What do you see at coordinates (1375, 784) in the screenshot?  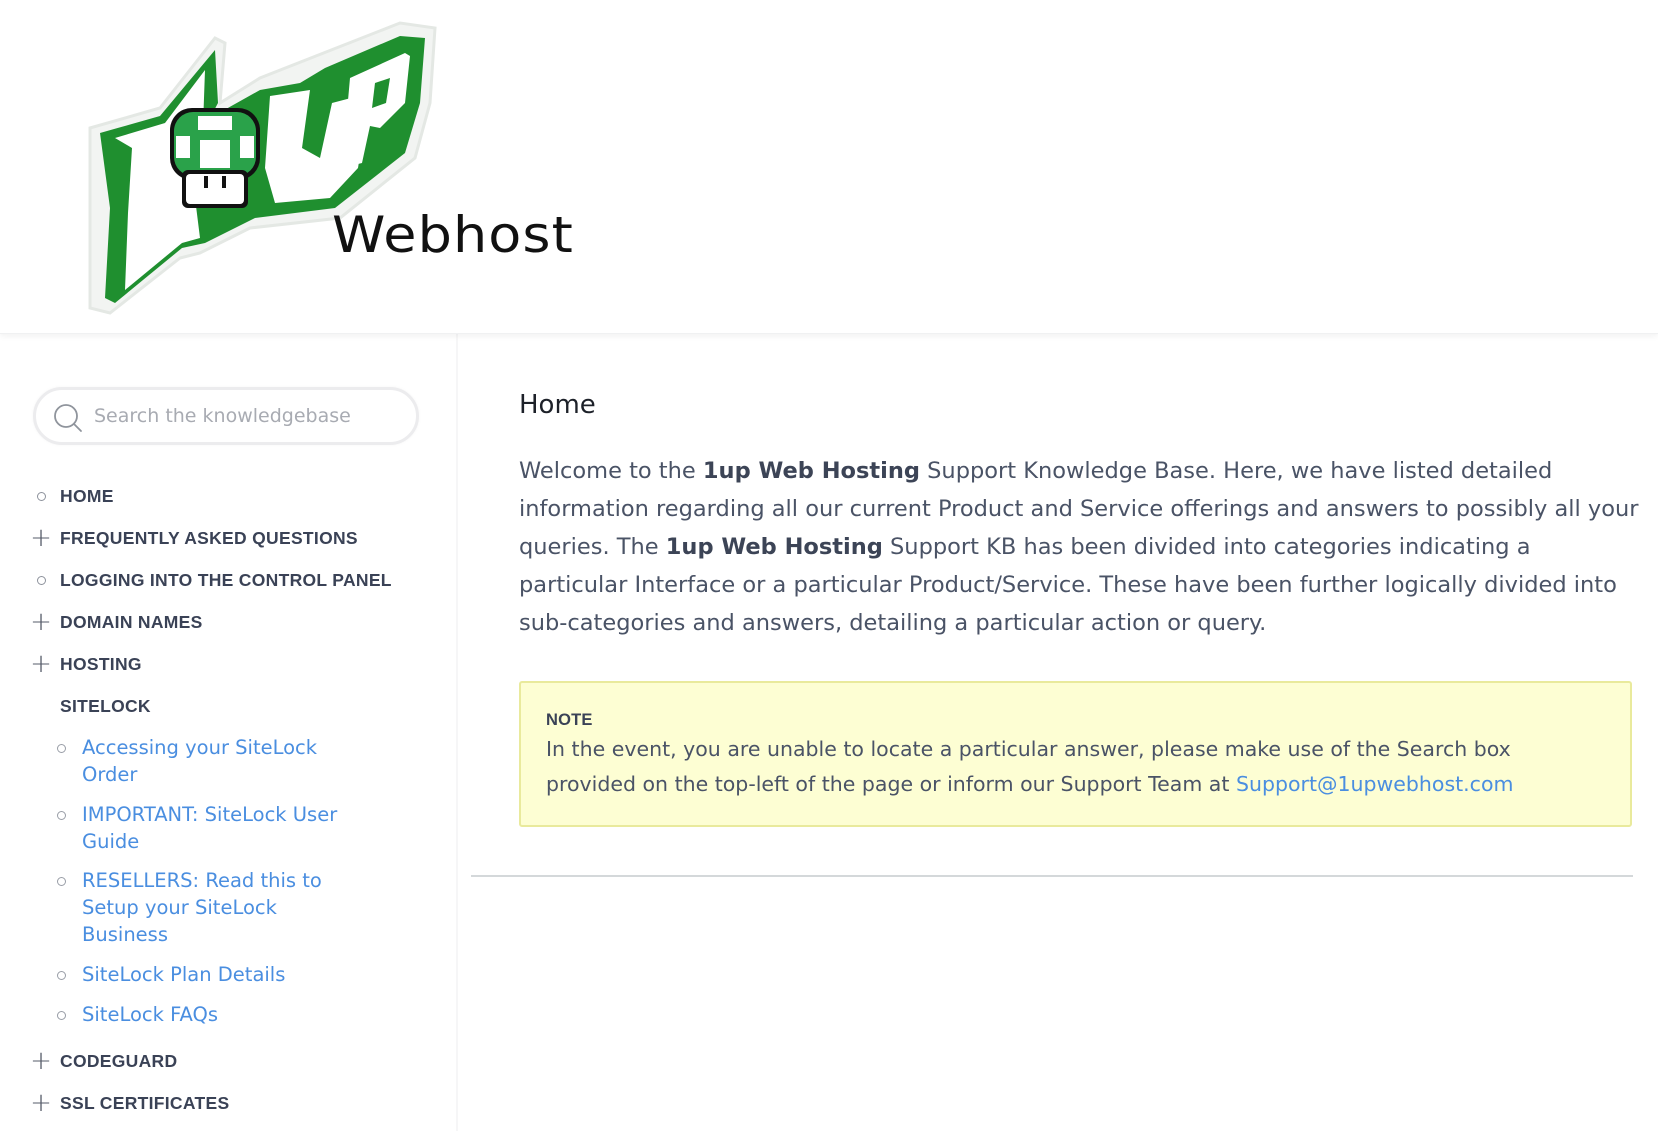 I see `support-email-link: Support@1upwebhost.com` at bounding box center [1375, 784].